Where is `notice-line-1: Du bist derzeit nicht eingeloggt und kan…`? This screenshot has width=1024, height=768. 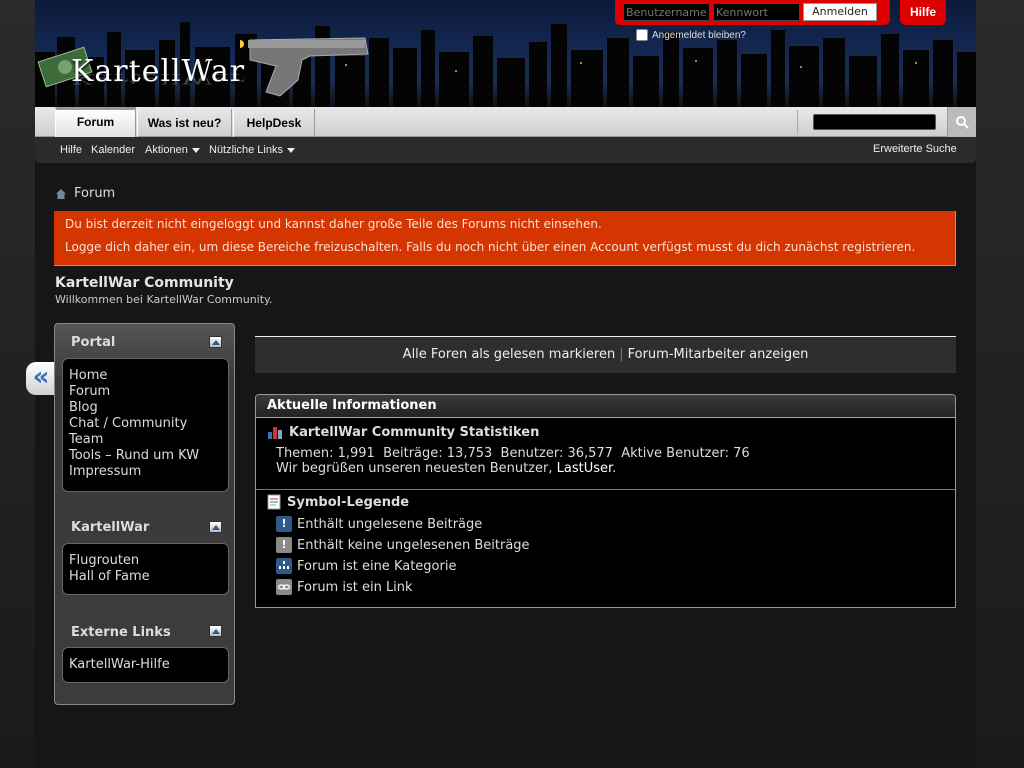 notice-line-1: Du bist derzeit nicht eingeloggt und kan… is located at coordinates (333, 224).